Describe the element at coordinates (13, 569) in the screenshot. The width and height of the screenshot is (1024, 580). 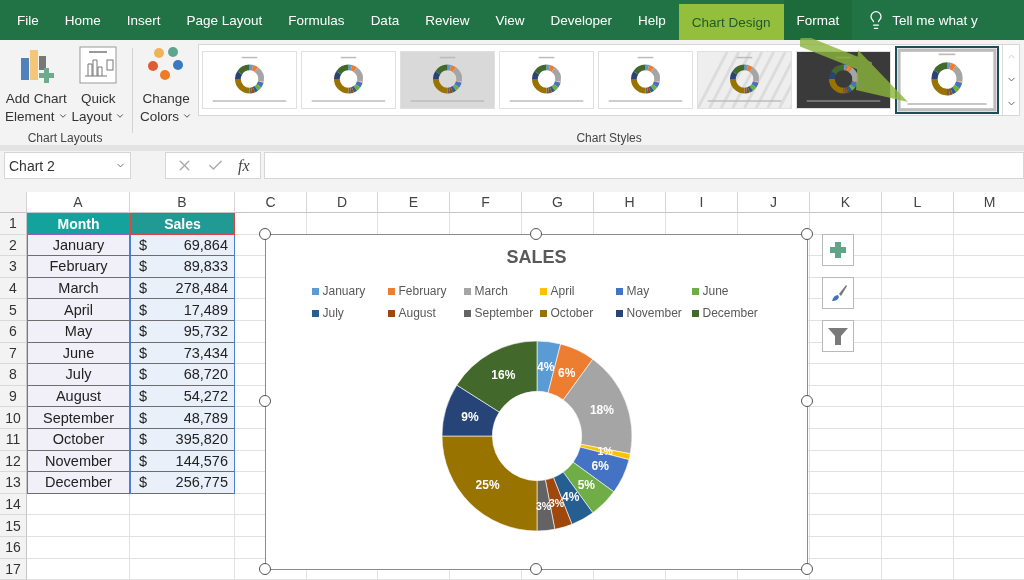
I see `row-header: 17` at that location.